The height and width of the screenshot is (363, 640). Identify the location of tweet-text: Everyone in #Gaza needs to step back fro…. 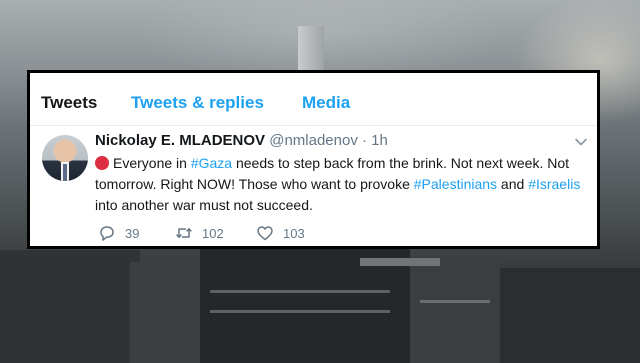
(343, 184).